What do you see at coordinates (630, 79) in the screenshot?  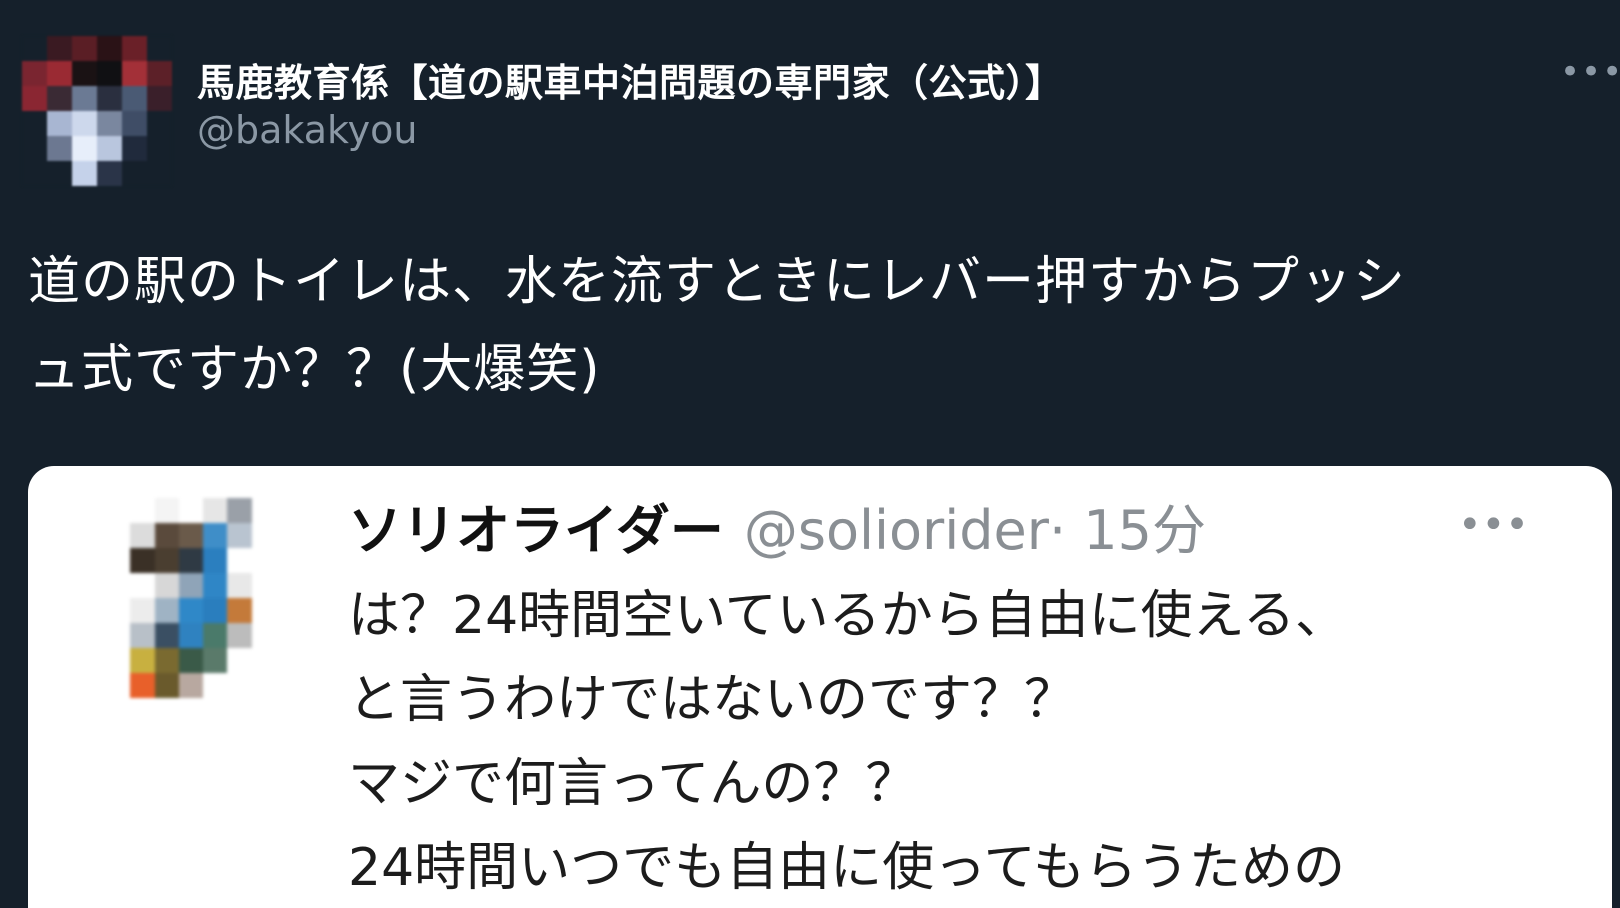 I see `display-name: 馬鹿教育係【道の駅車中泊問題の専門家（公式）】` at bounding box center [630, 79].